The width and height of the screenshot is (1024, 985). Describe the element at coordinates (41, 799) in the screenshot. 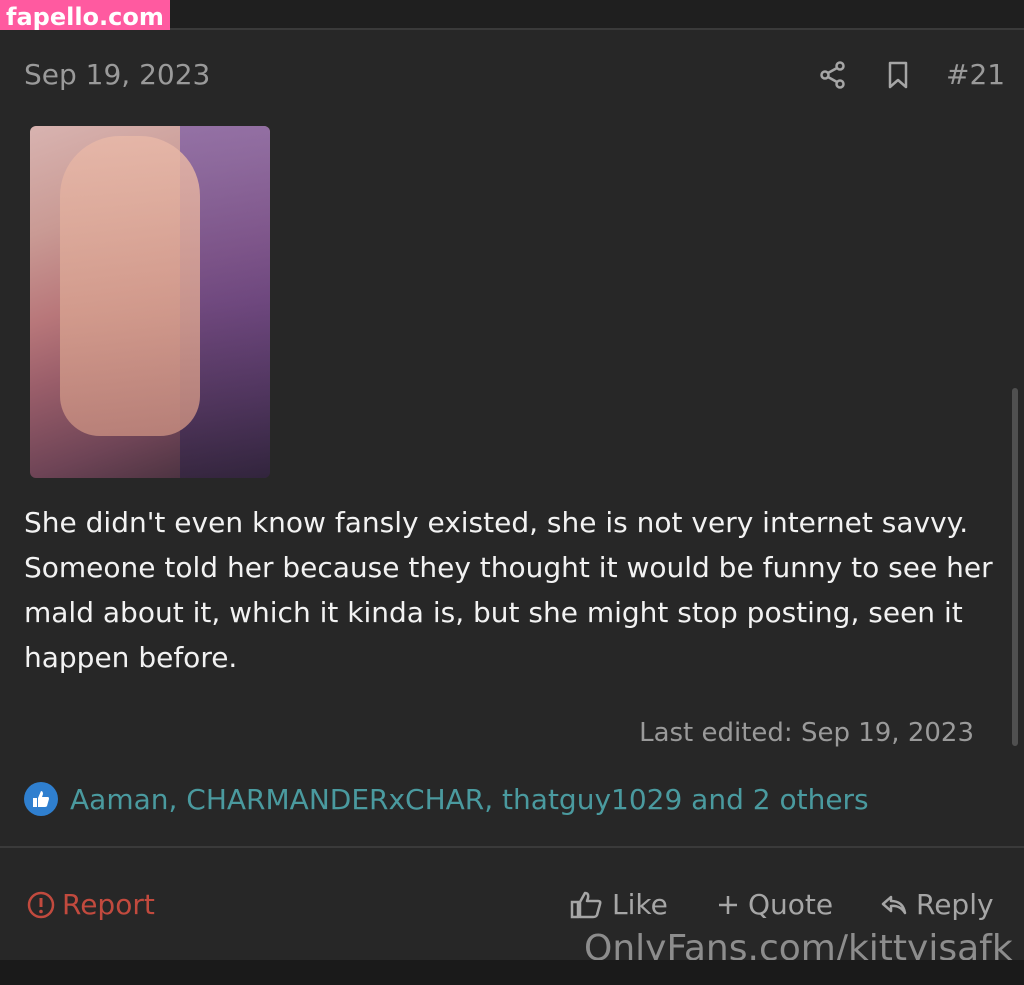

I see `thumbs-up-reaction-icon` at that location.